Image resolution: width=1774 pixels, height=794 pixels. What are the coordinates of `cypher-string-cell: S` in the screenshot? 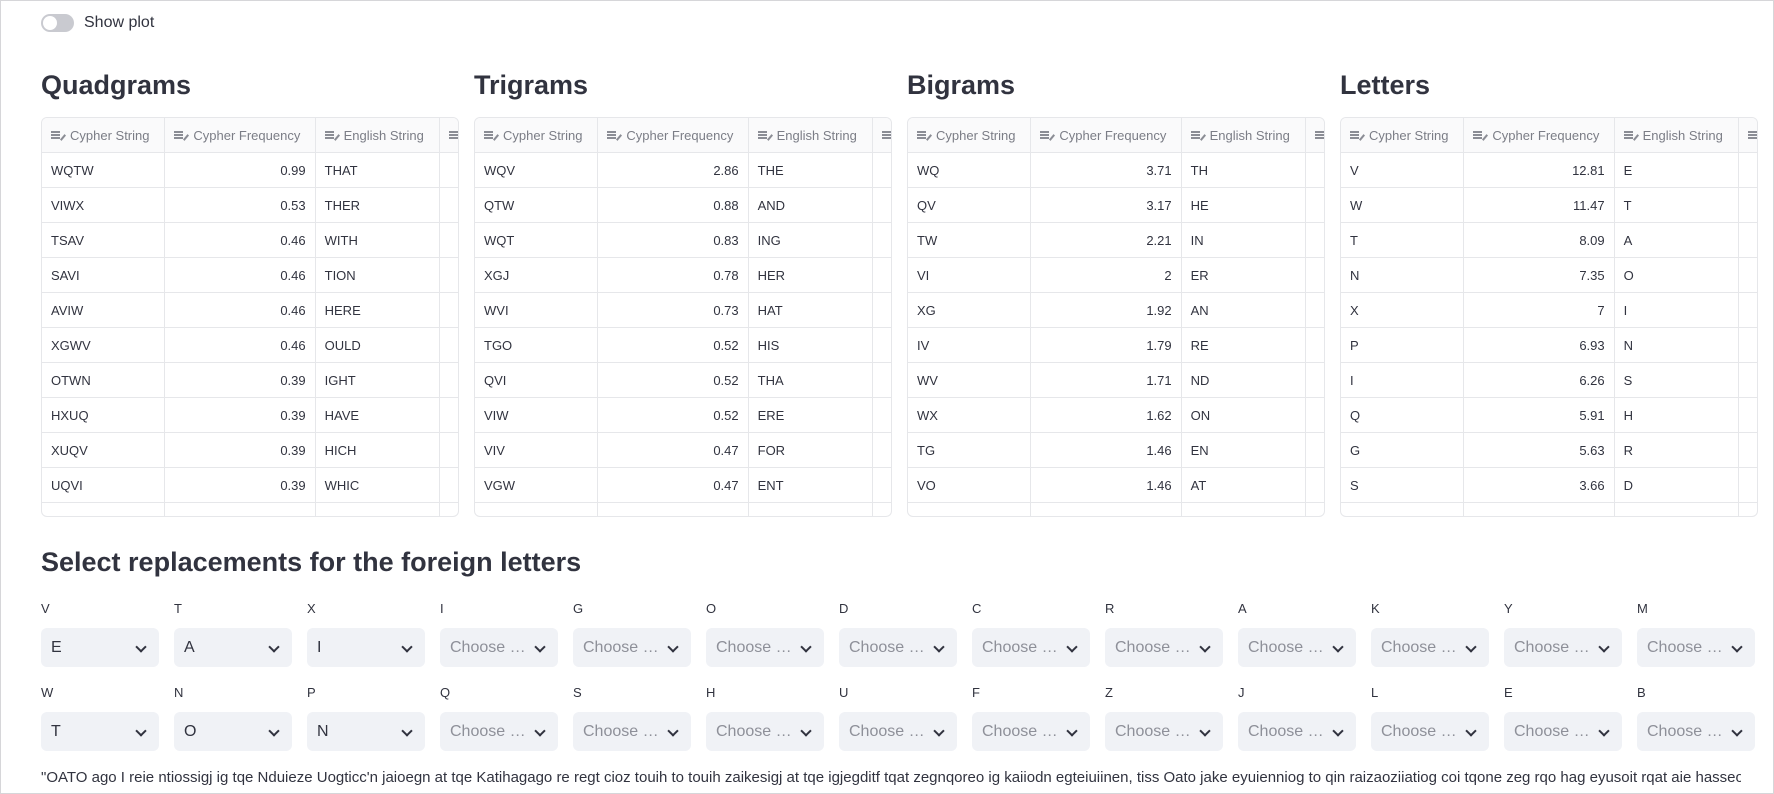 It's located at (1403, 485).